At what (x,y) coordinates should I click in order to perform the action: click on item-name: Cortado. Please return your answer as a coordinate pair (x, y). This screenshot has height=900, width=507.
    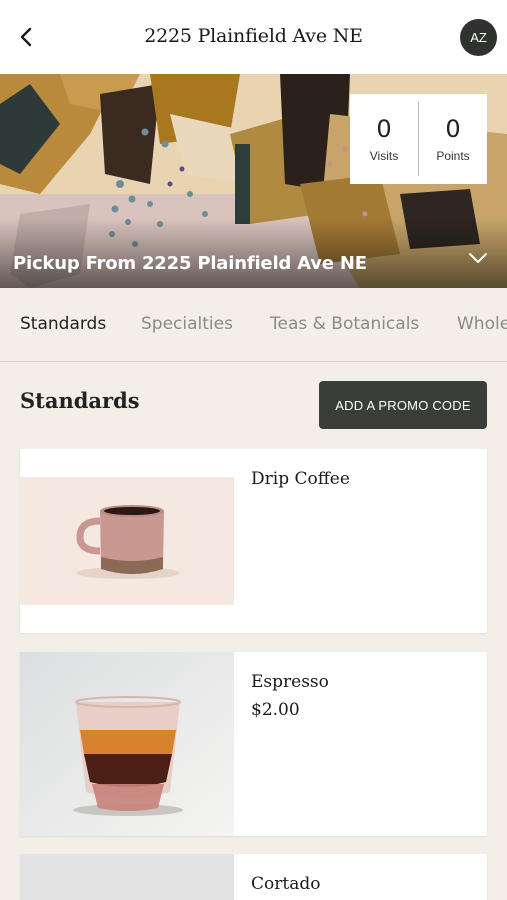
    Looking at the image, I should click on (286, 884).